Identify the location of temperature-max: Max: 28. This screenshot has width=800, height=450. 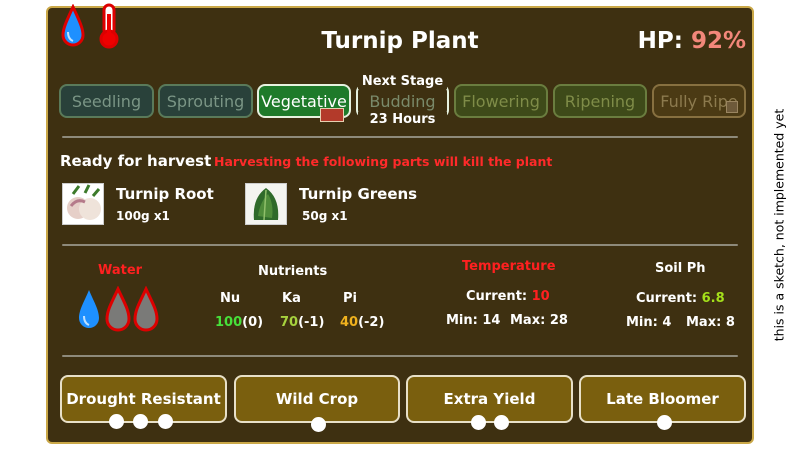
(539, 320).